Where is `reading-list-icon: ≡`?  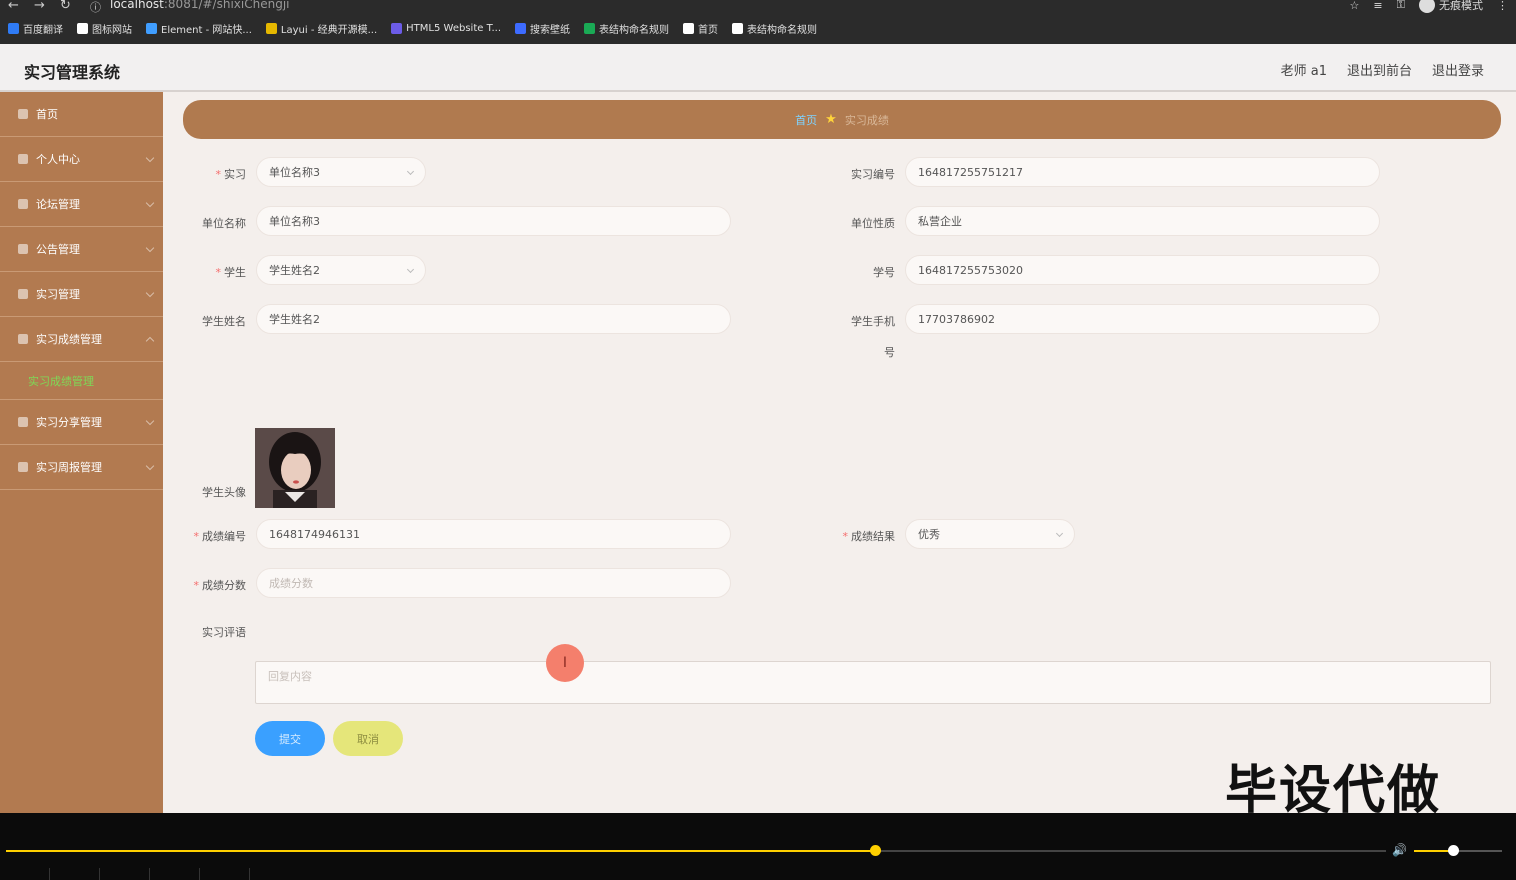
reading-list-icon: ≡ is located at coordinates (1377, 6).